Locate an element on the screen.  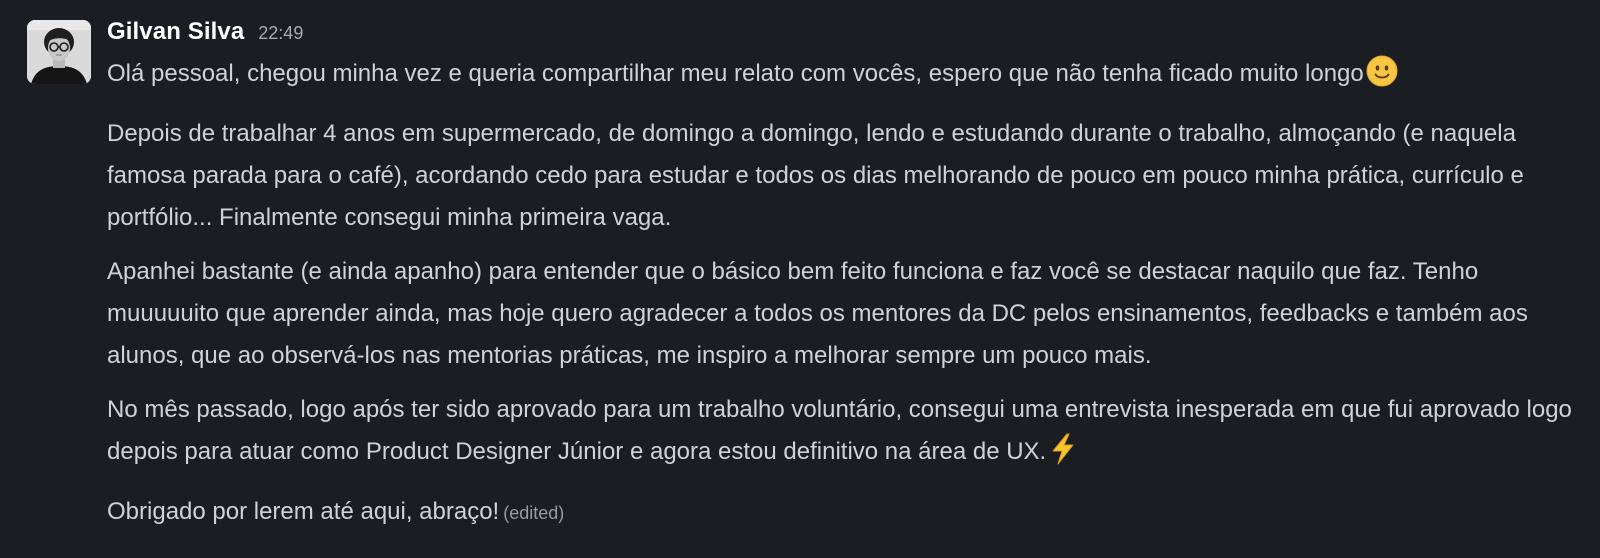
high-voltage-icon is located at coordinates (1063, 456).